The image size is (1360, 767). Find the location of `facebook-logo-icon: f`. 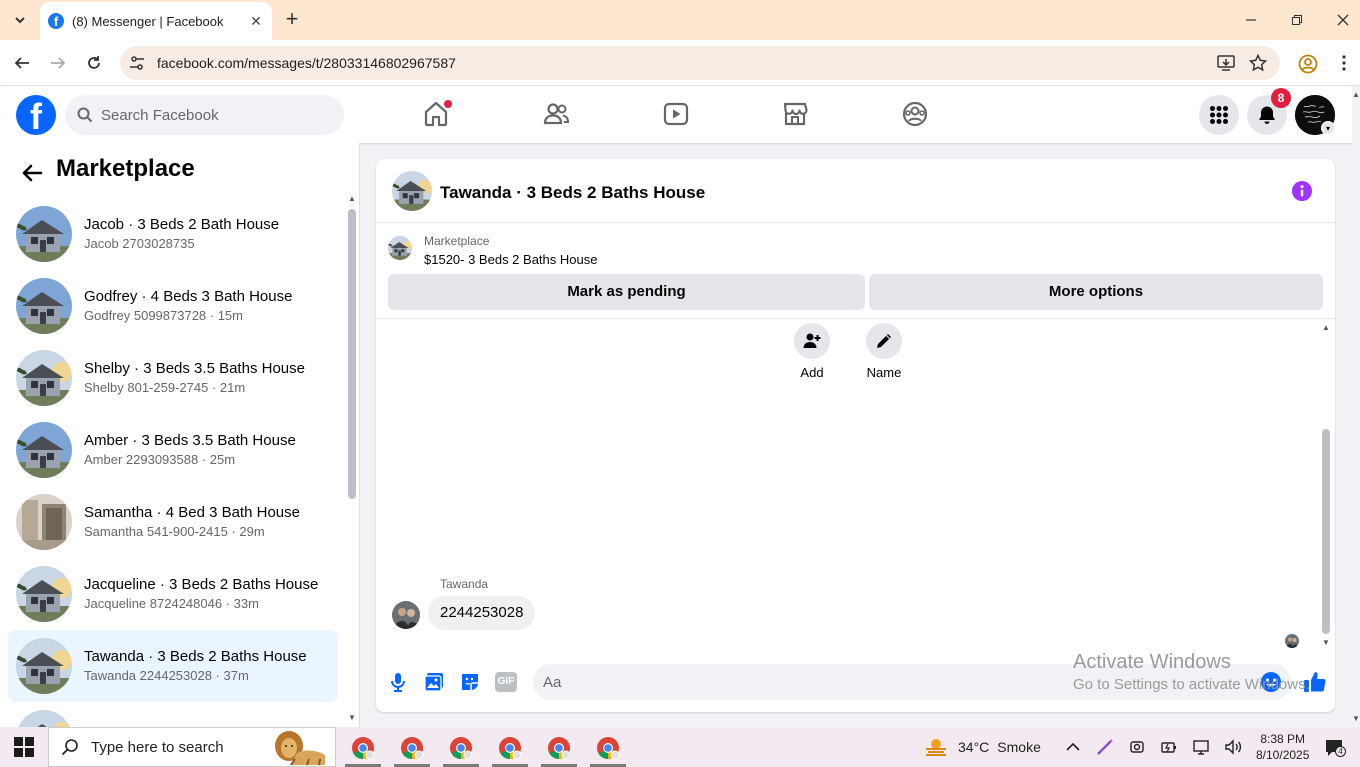

facebook-logo-icon: f is located at coordinates (36, 115).